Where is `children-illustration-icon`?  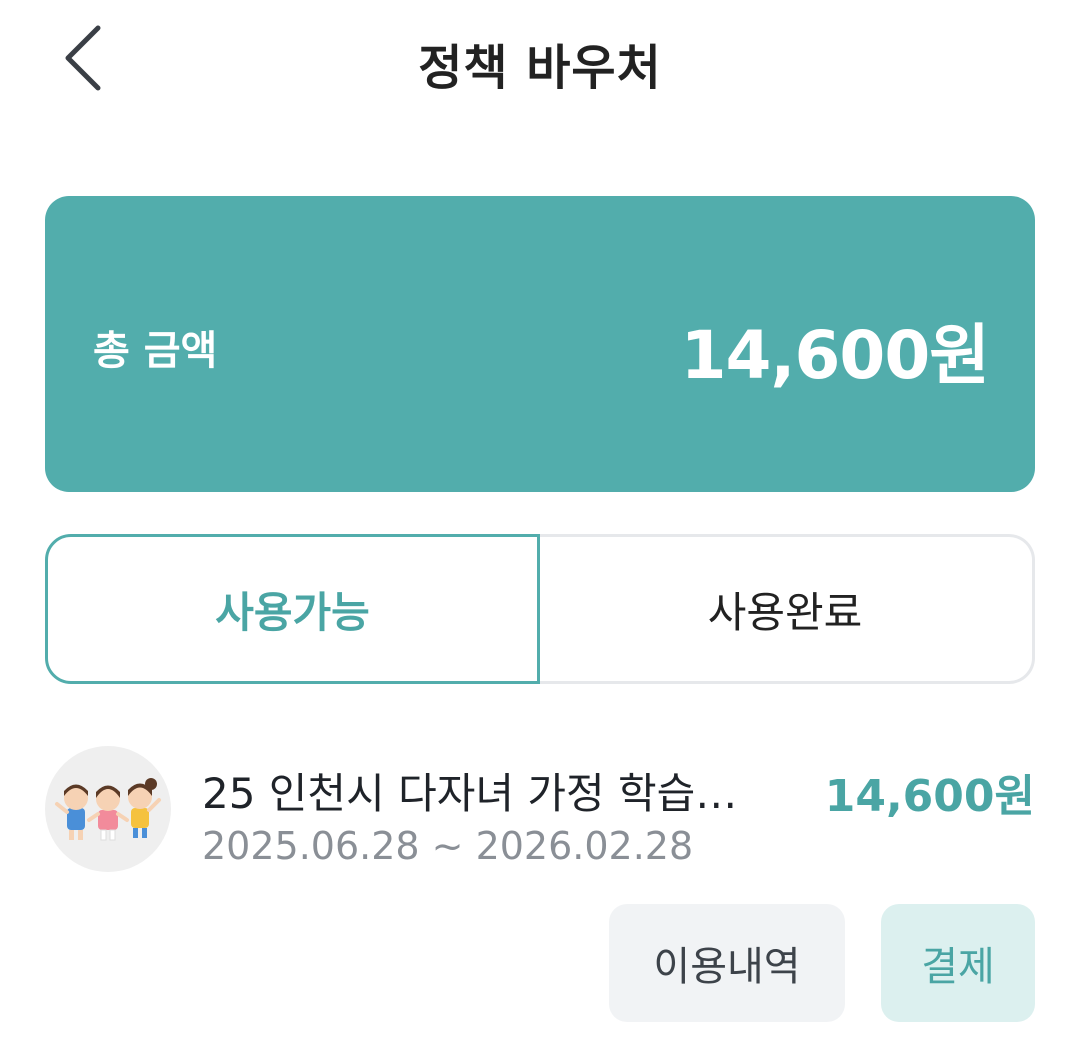 children-illustration-icon is located at coordinates (108, 809).